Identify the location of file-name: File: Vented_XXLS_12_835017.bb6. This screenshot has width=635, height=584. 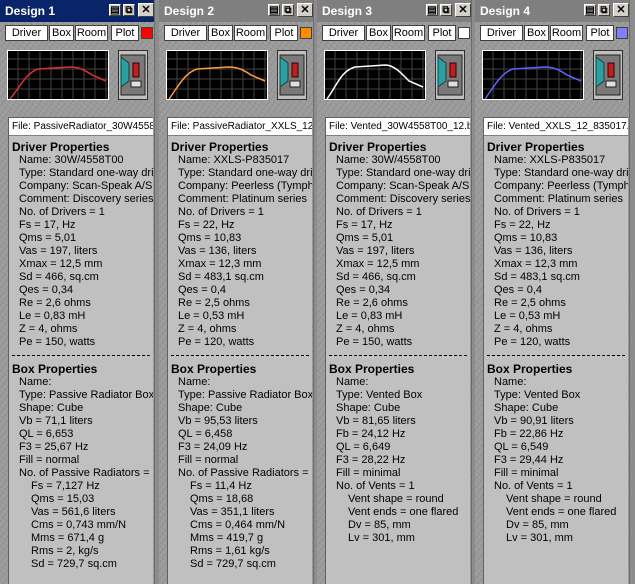
(556, 127).